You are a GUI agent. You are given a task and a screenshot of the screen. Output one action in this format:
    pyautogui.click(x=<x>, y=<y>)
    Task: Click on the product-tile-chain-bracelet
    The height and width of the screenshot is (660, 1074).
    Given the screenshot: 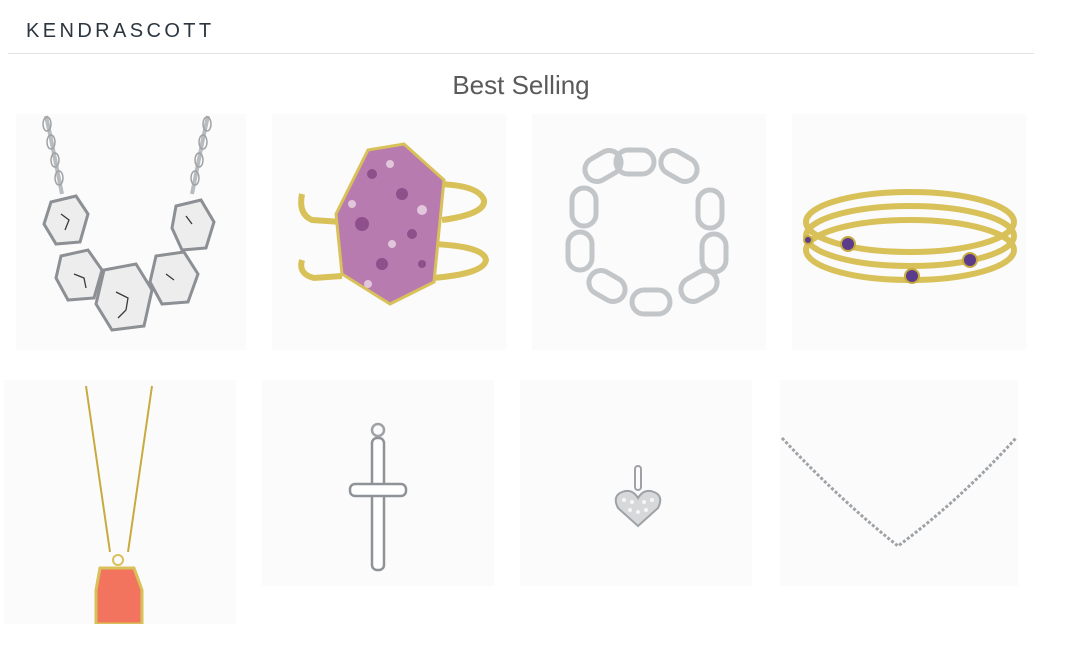 What is the action you would take?
    pyautogui.click(x=649, y=232)
    